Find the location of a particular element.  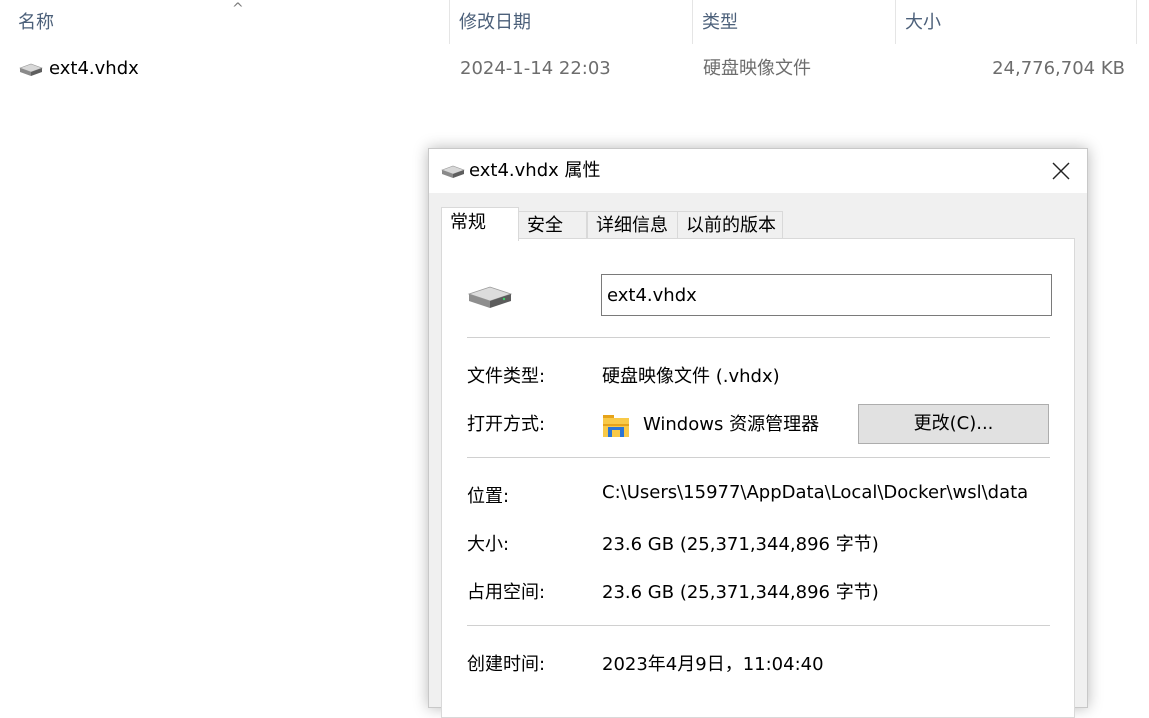

file-type-value: 硬盘映像文件 (.vhdx) is located at coordinates (691, 376).